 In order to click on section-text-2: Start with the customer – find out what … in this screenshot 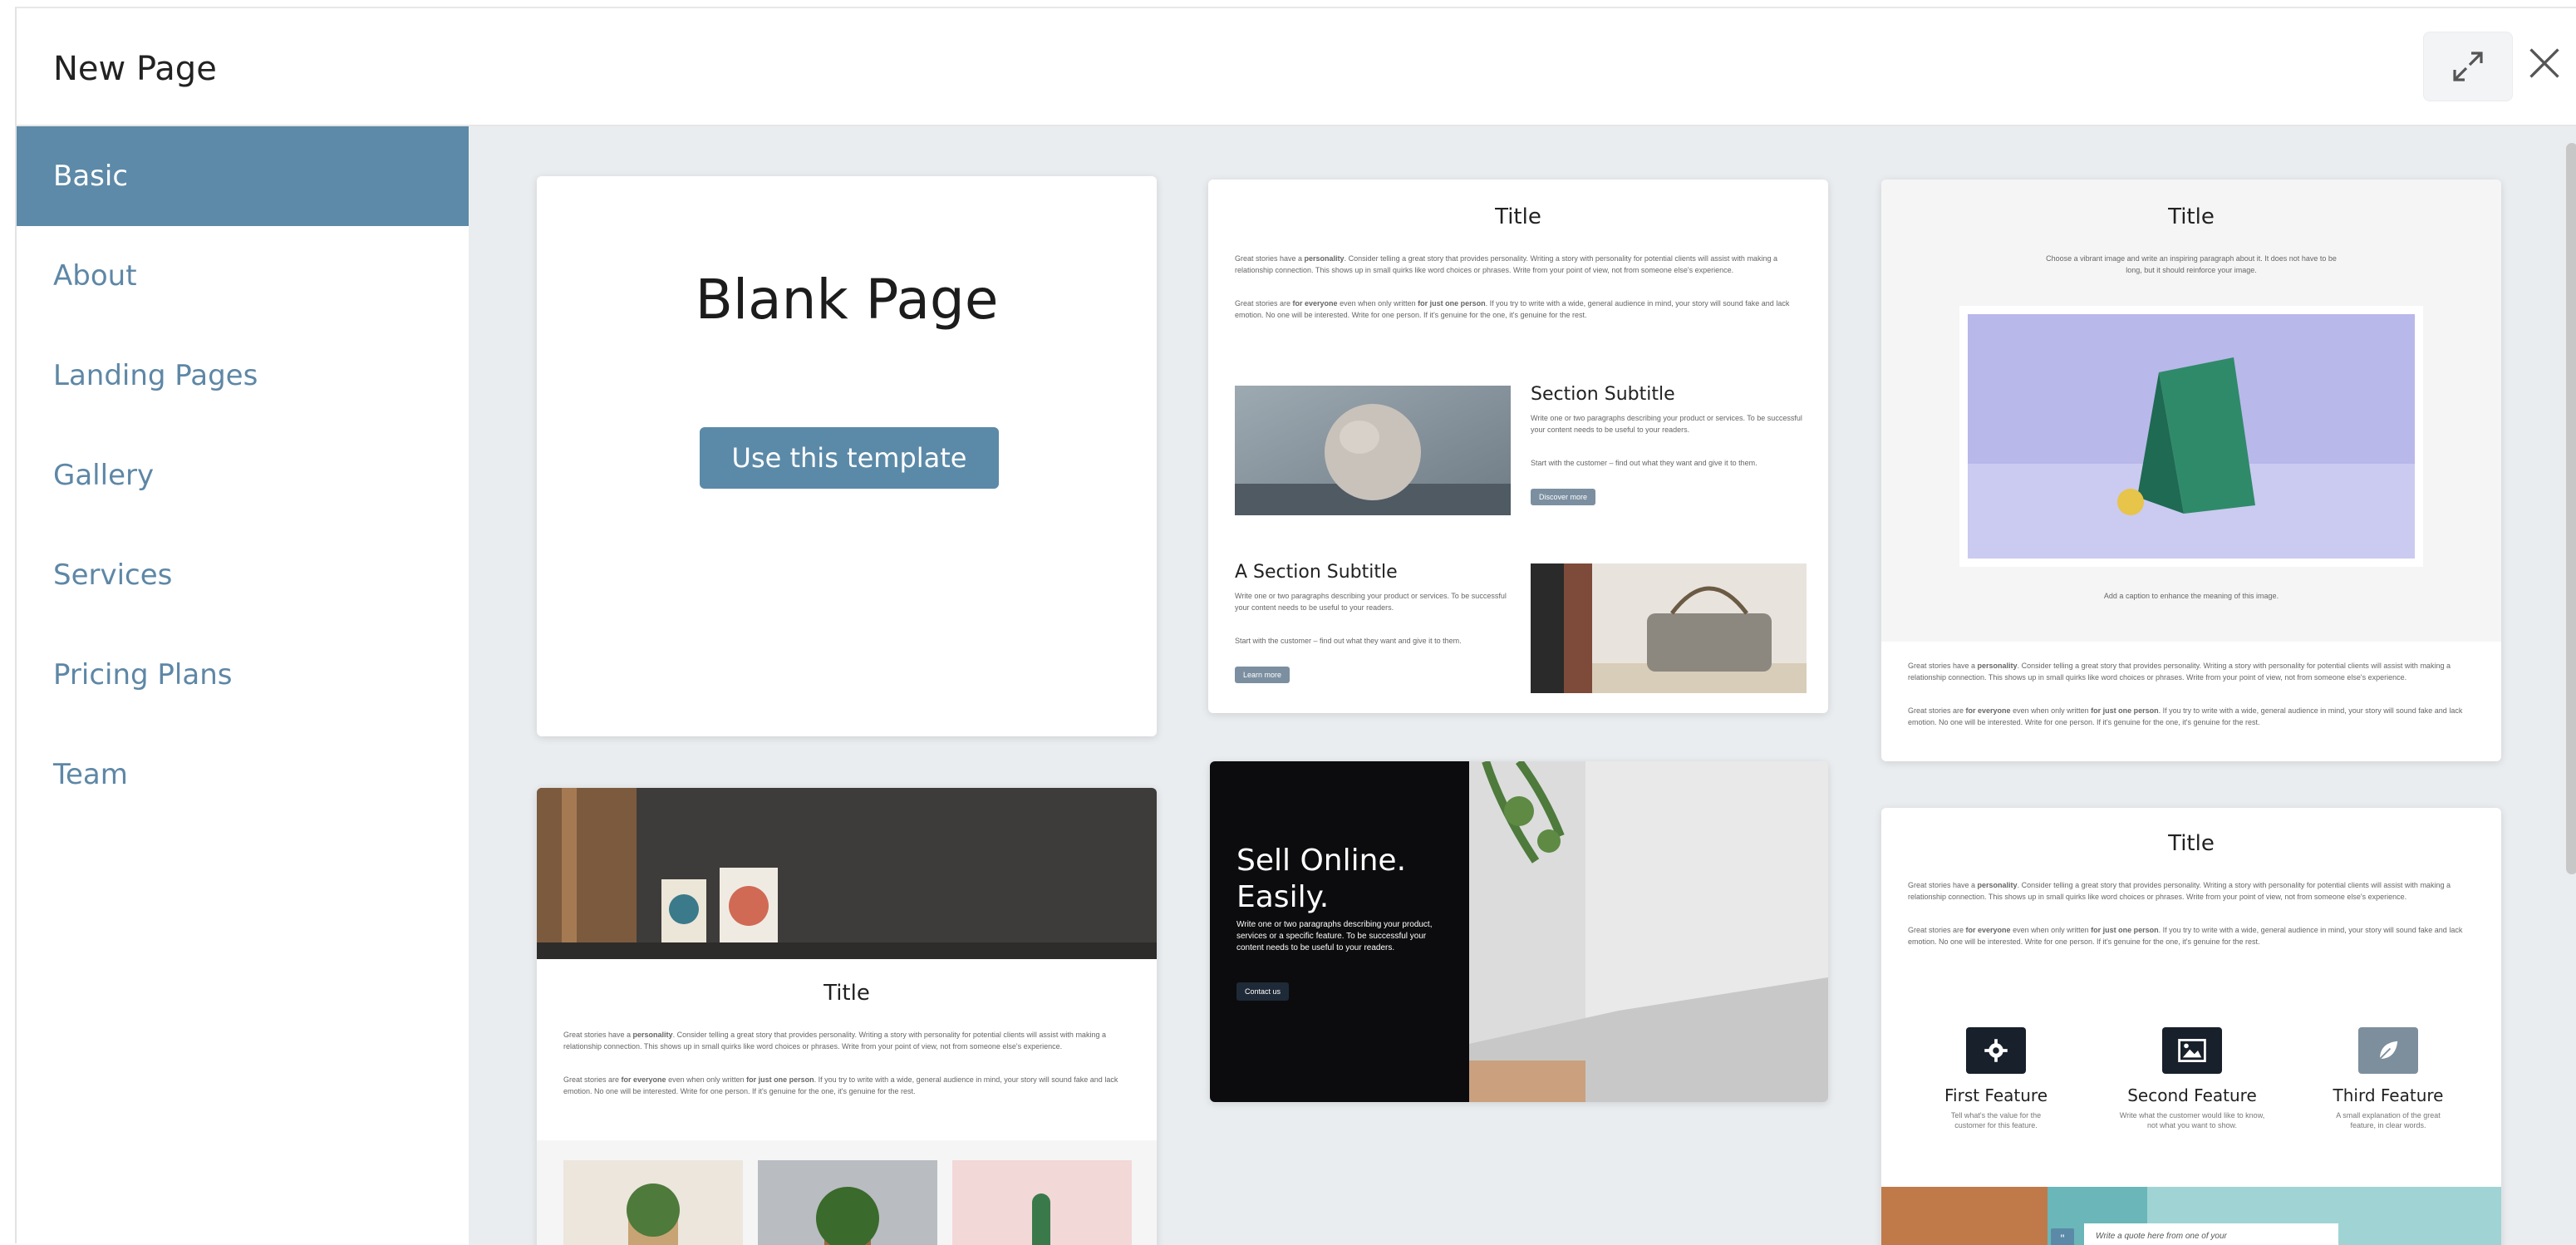, I will do `click(1644, 463)`.